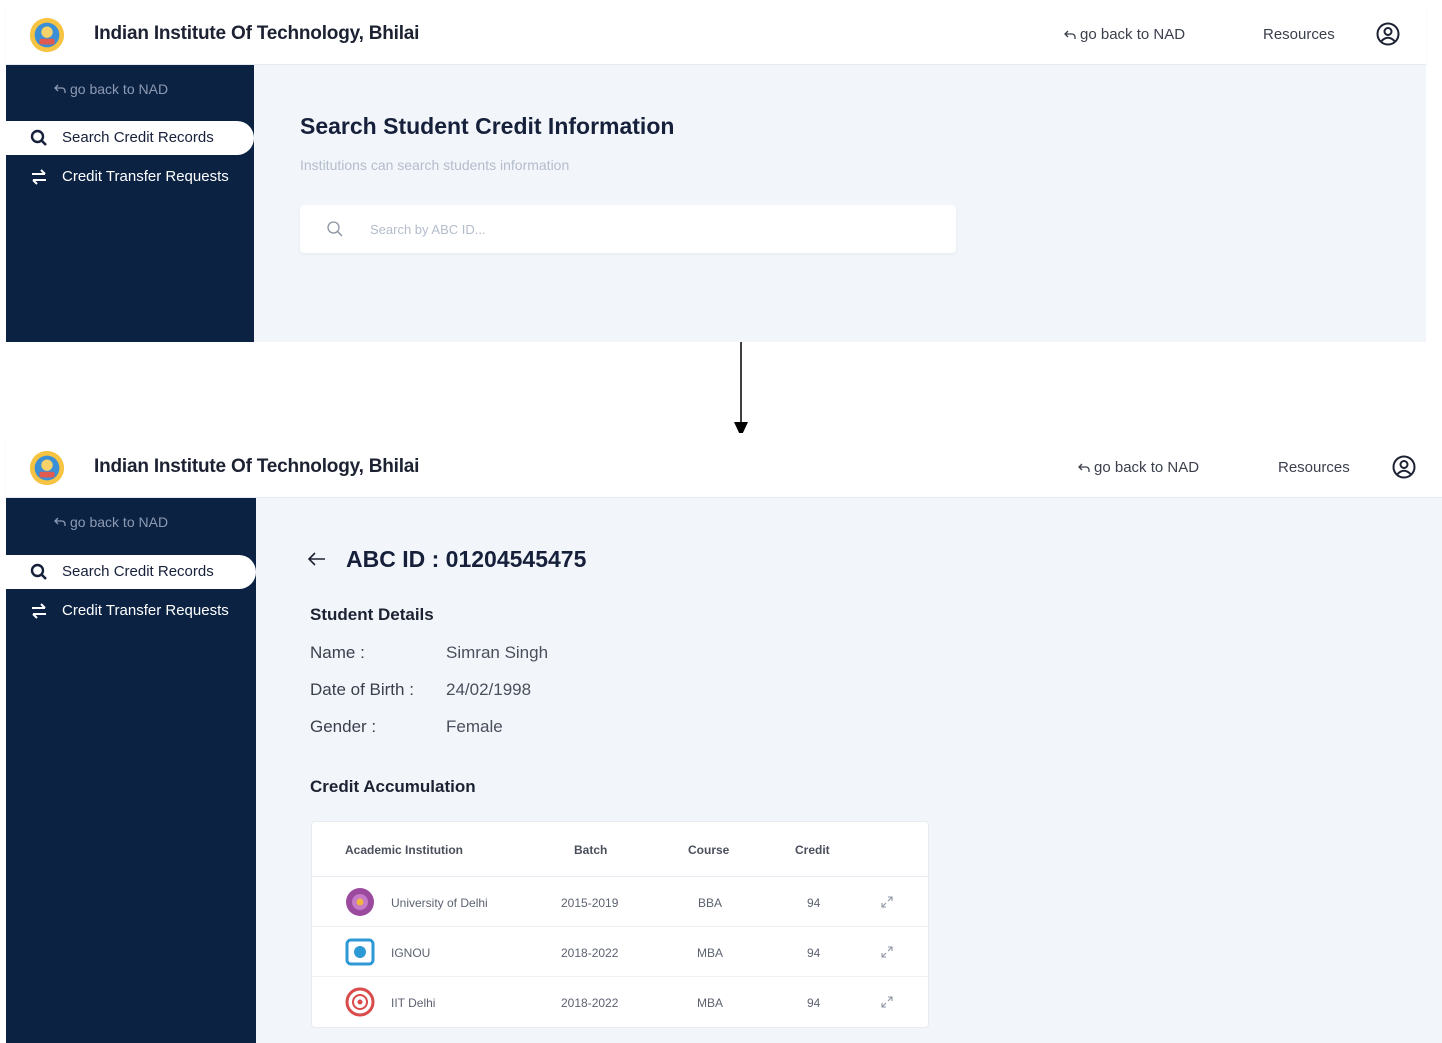  What do you see at coordinates (439, 903) in the screenshot?
I see `institution-cell: University of Delhi` at bounding box center [439, 903].